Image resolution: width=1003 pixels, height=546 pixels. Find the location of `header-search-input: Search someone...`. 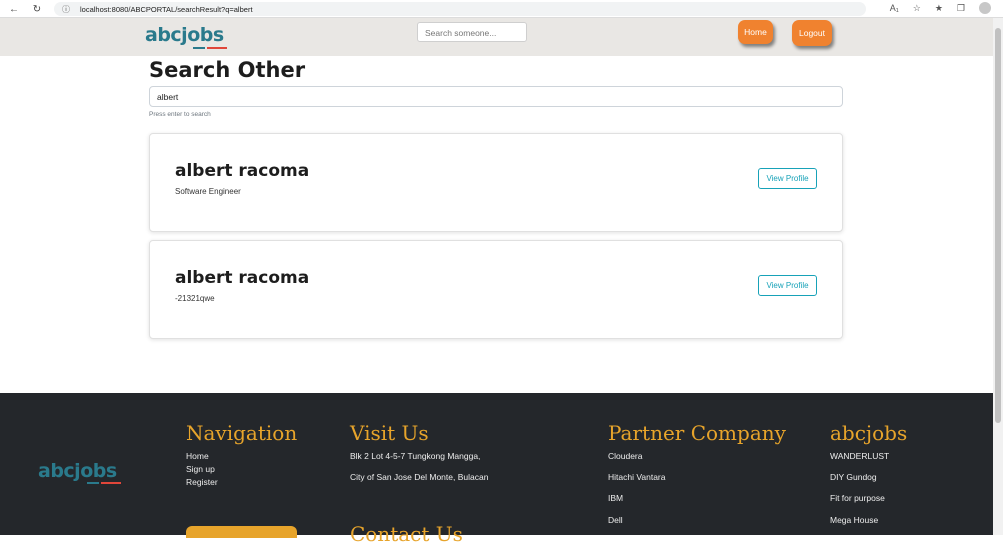

header-search-input: Search someone... is located at coordinates (472, 32).